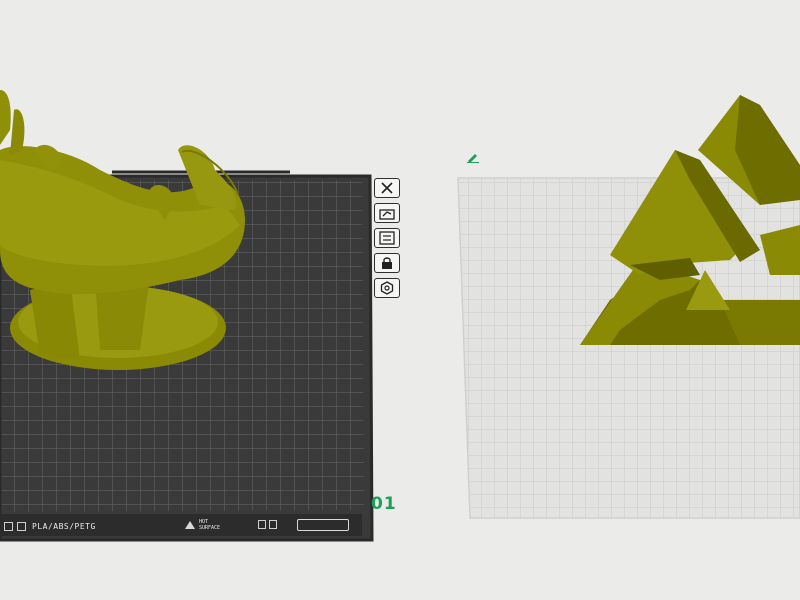 The image size is (800, 600). What do you see at coordinates (122, 230) in the screenshot?
I see `model-organic-sculpture` at bounding box center [122, 230].